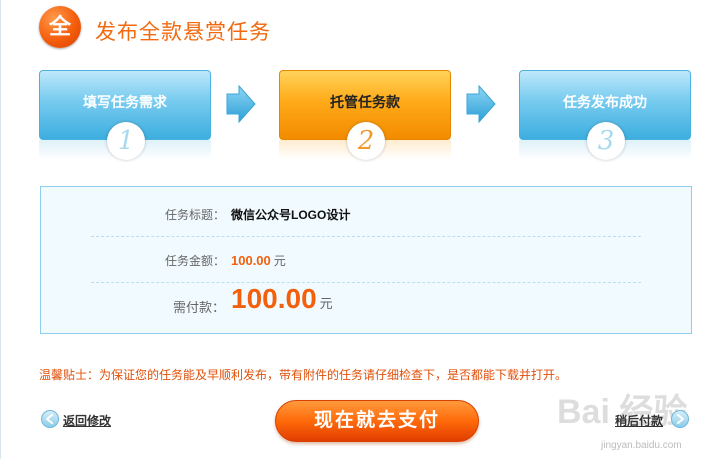  I want to click on payment-due-label: 需付款：, so click(198, 307).